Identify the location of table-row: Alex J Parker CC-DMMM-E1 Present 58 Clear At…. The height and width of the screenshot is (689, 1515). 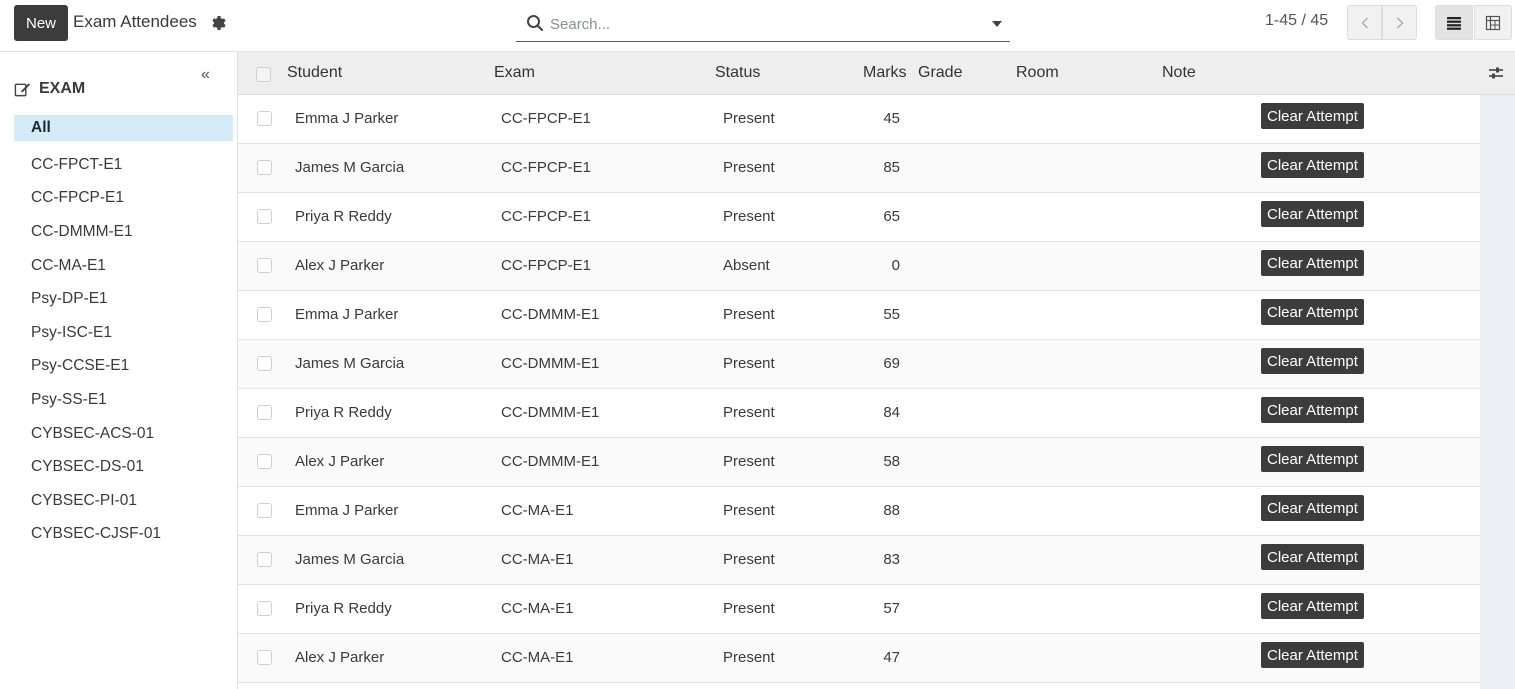
(876, 462).